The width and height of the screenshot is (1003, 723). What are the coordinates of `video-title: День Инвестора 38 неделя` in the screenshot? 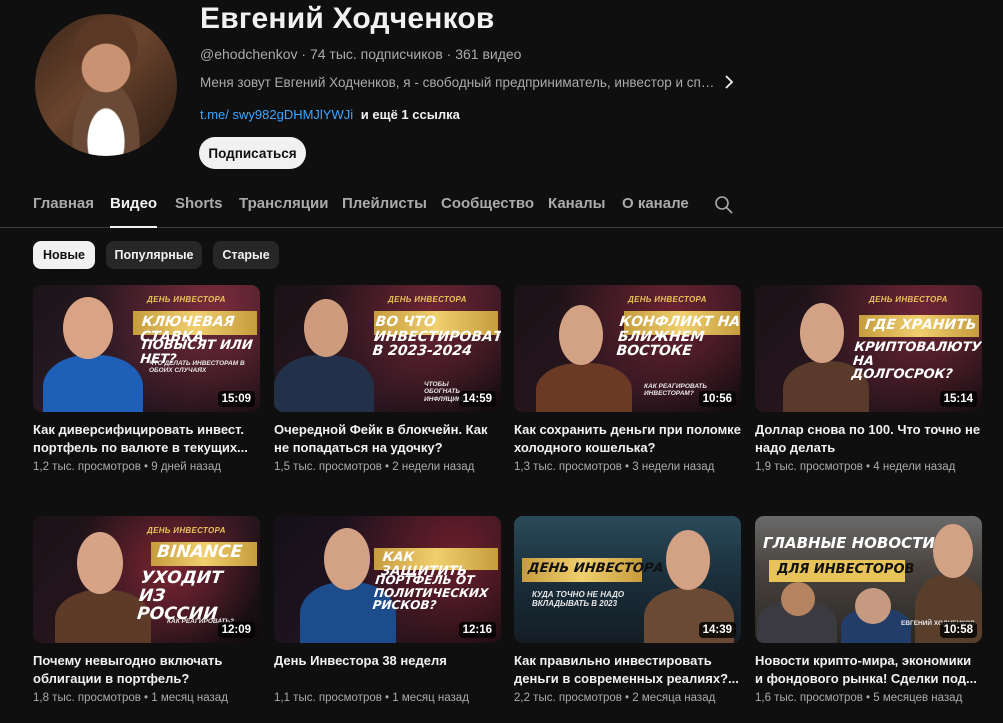 It's located at (387, 670).